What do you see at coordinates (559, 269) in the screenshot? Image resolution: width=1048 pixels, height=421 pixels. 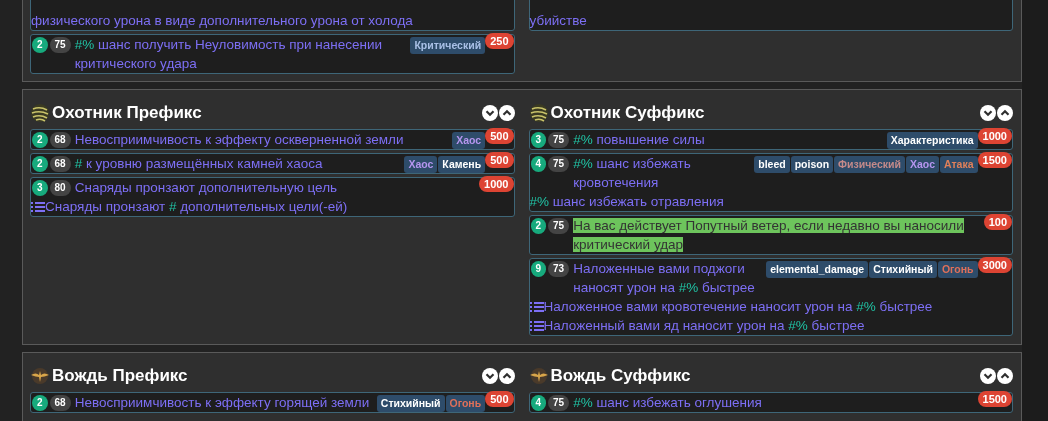 I see `level-count: 73` at bounding box center [559, 269].